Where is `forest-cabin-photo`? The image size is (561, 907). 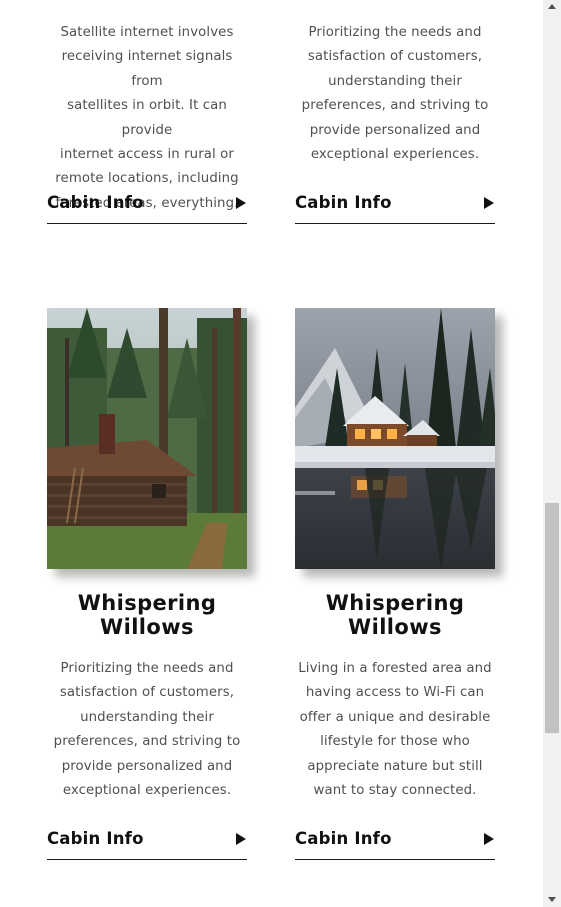 forest-cabin-photo is located at coordinates (147, 438).